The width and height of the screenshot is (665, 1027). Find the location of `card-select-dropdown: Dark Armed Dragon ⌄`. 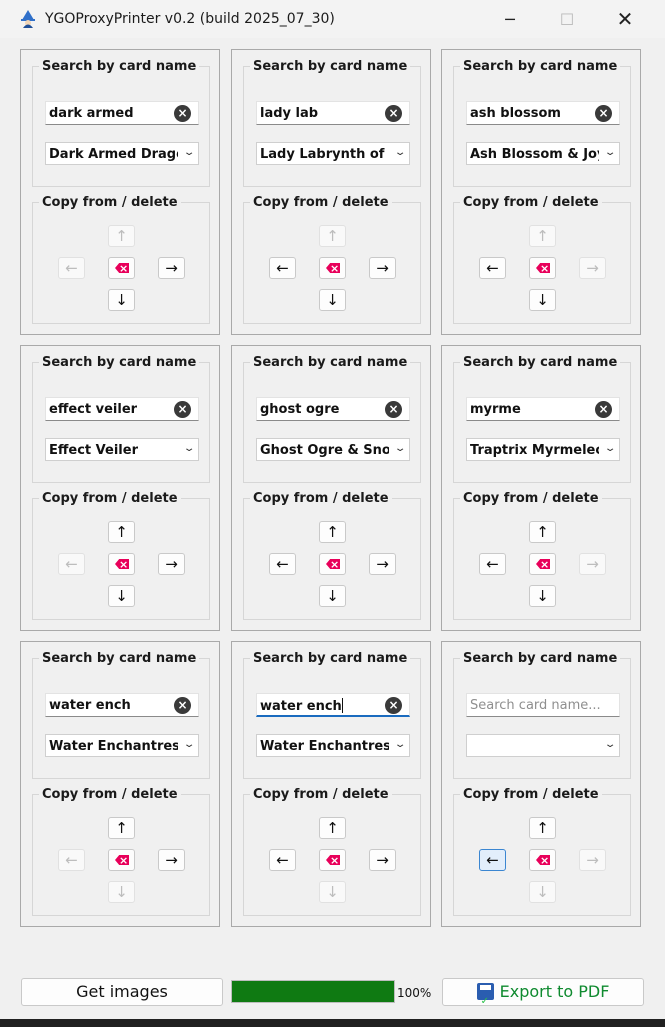

card-select-dropdown: Dark Armed Dragon ⌄ is located at coordinates (122, 153).